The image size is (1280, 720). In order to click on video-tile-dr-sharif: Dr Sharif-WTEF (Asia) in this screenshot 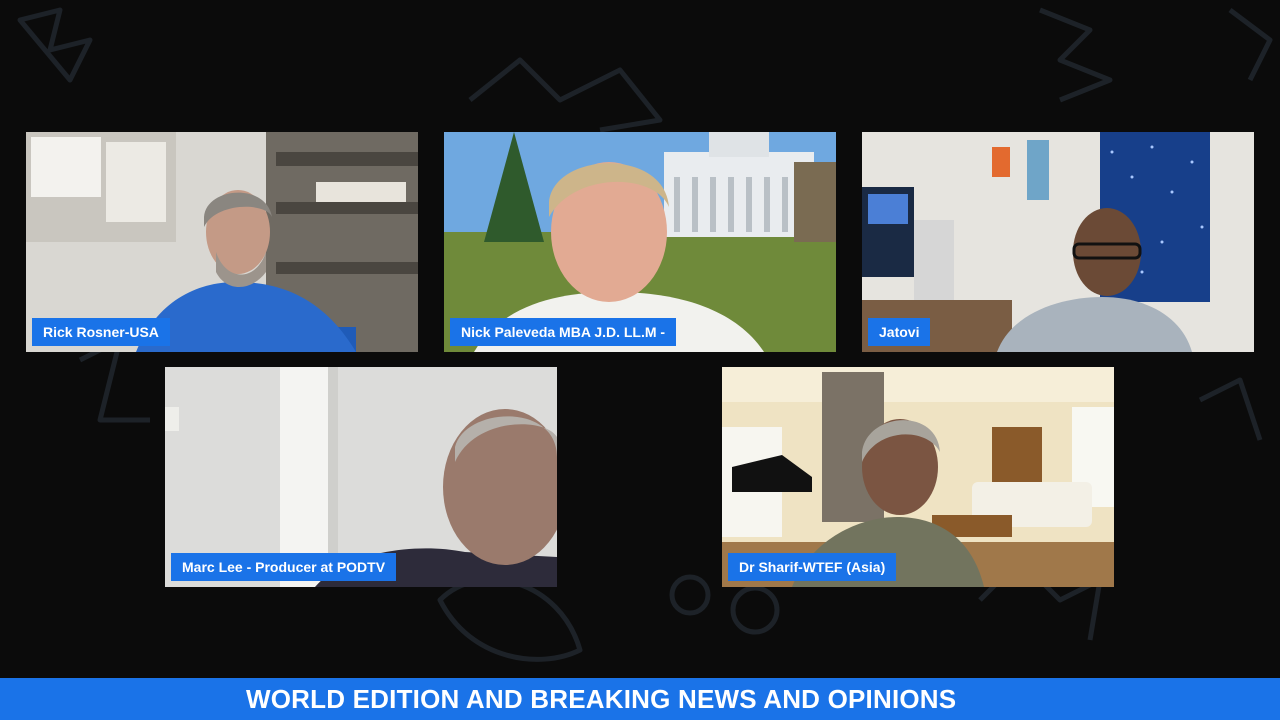, I will do `click(918, 477)`.